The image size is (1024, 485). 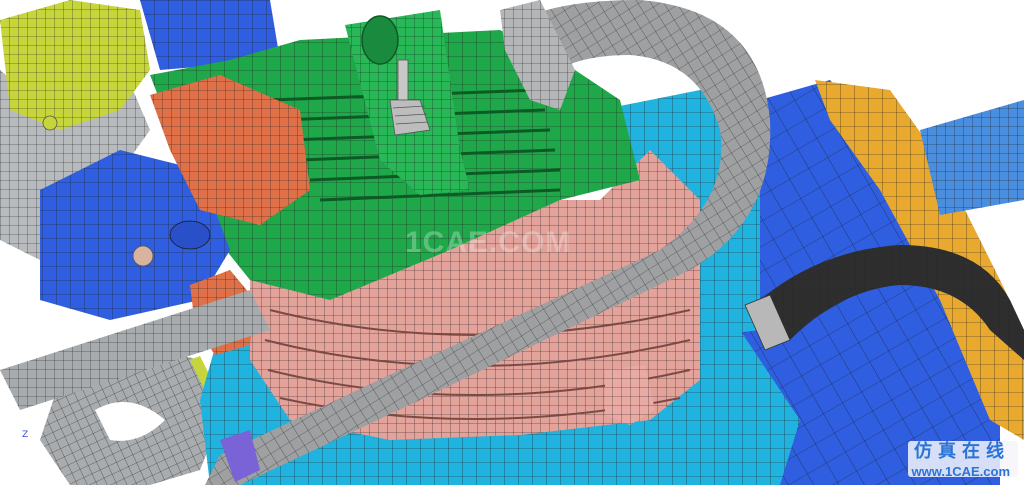 I want to click on axis-triad-z-label: Z, so click(x=25, y=435).